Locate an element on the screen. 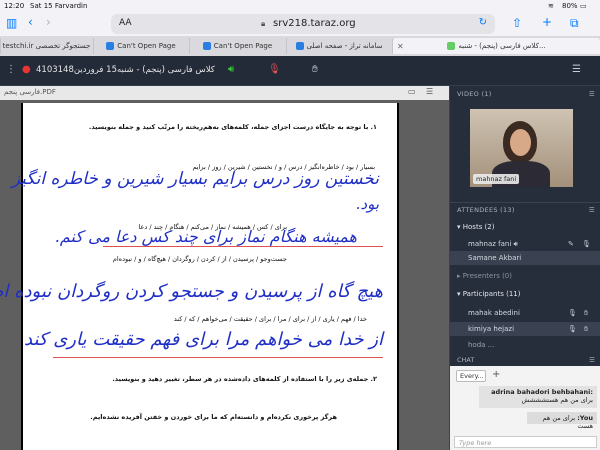 The image size is (600, 450). share-icon: ⇧ is located at coordinates (517, 23).